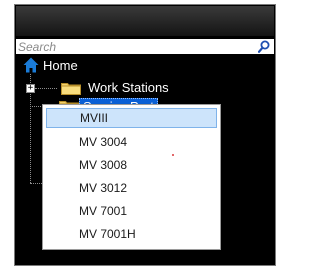 This screenshot has height=273, width=320. What do you see at coordinates (135, 46) in the screenshot?
I see `search-input` at bounding box center [135, 46].